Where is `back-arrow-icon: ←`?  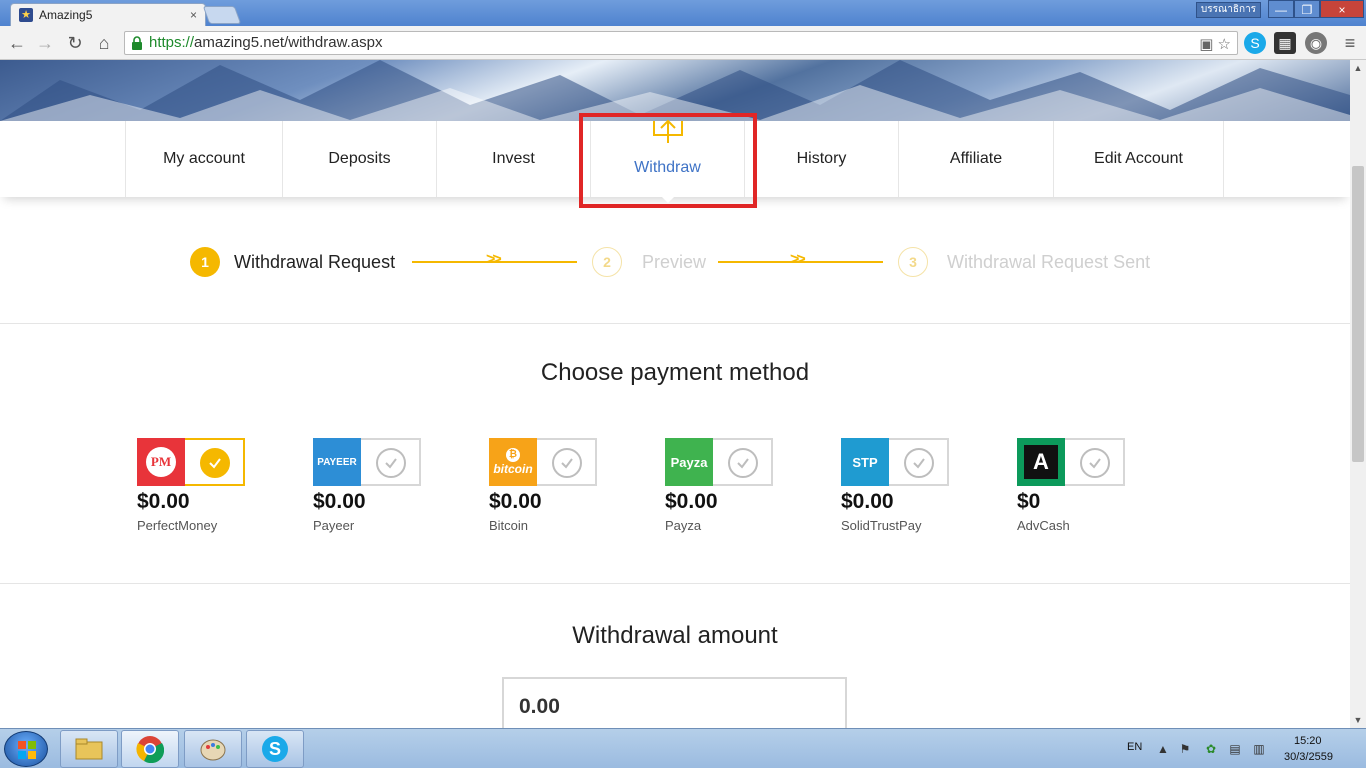 back-arrow-icon: ← is located at coordinates (17, 43).